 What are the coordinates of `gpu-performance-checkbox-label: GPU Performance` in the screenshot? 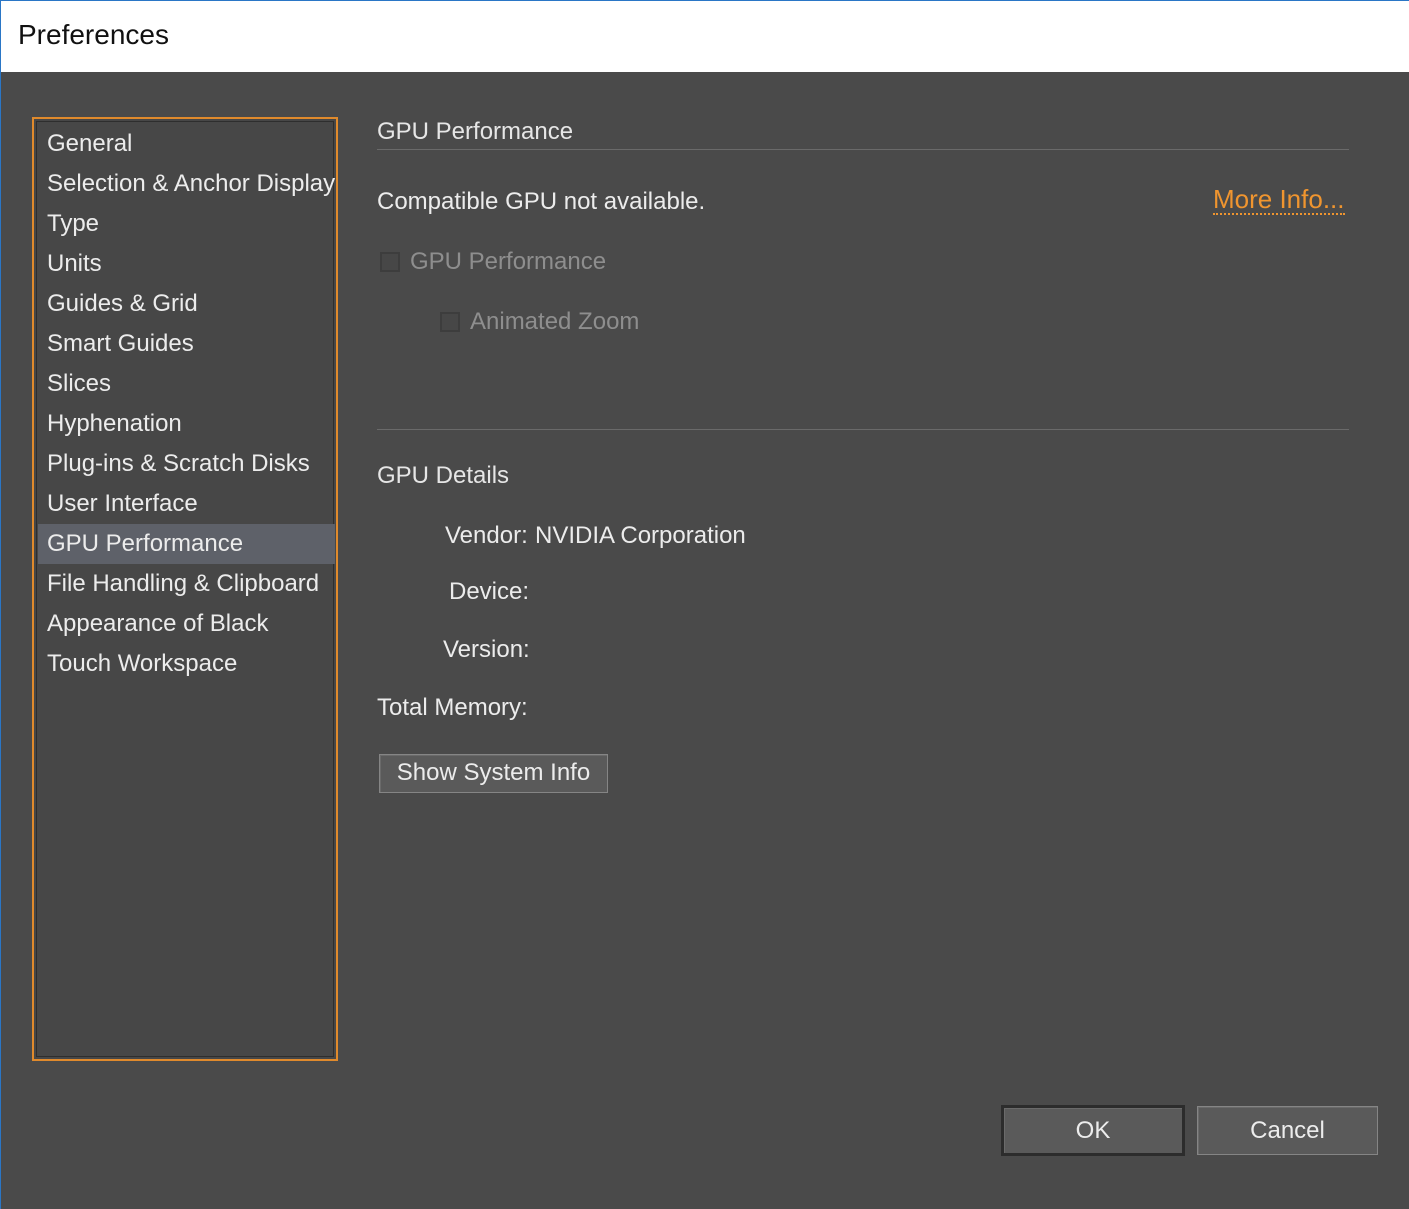 It's located at (508, 261).